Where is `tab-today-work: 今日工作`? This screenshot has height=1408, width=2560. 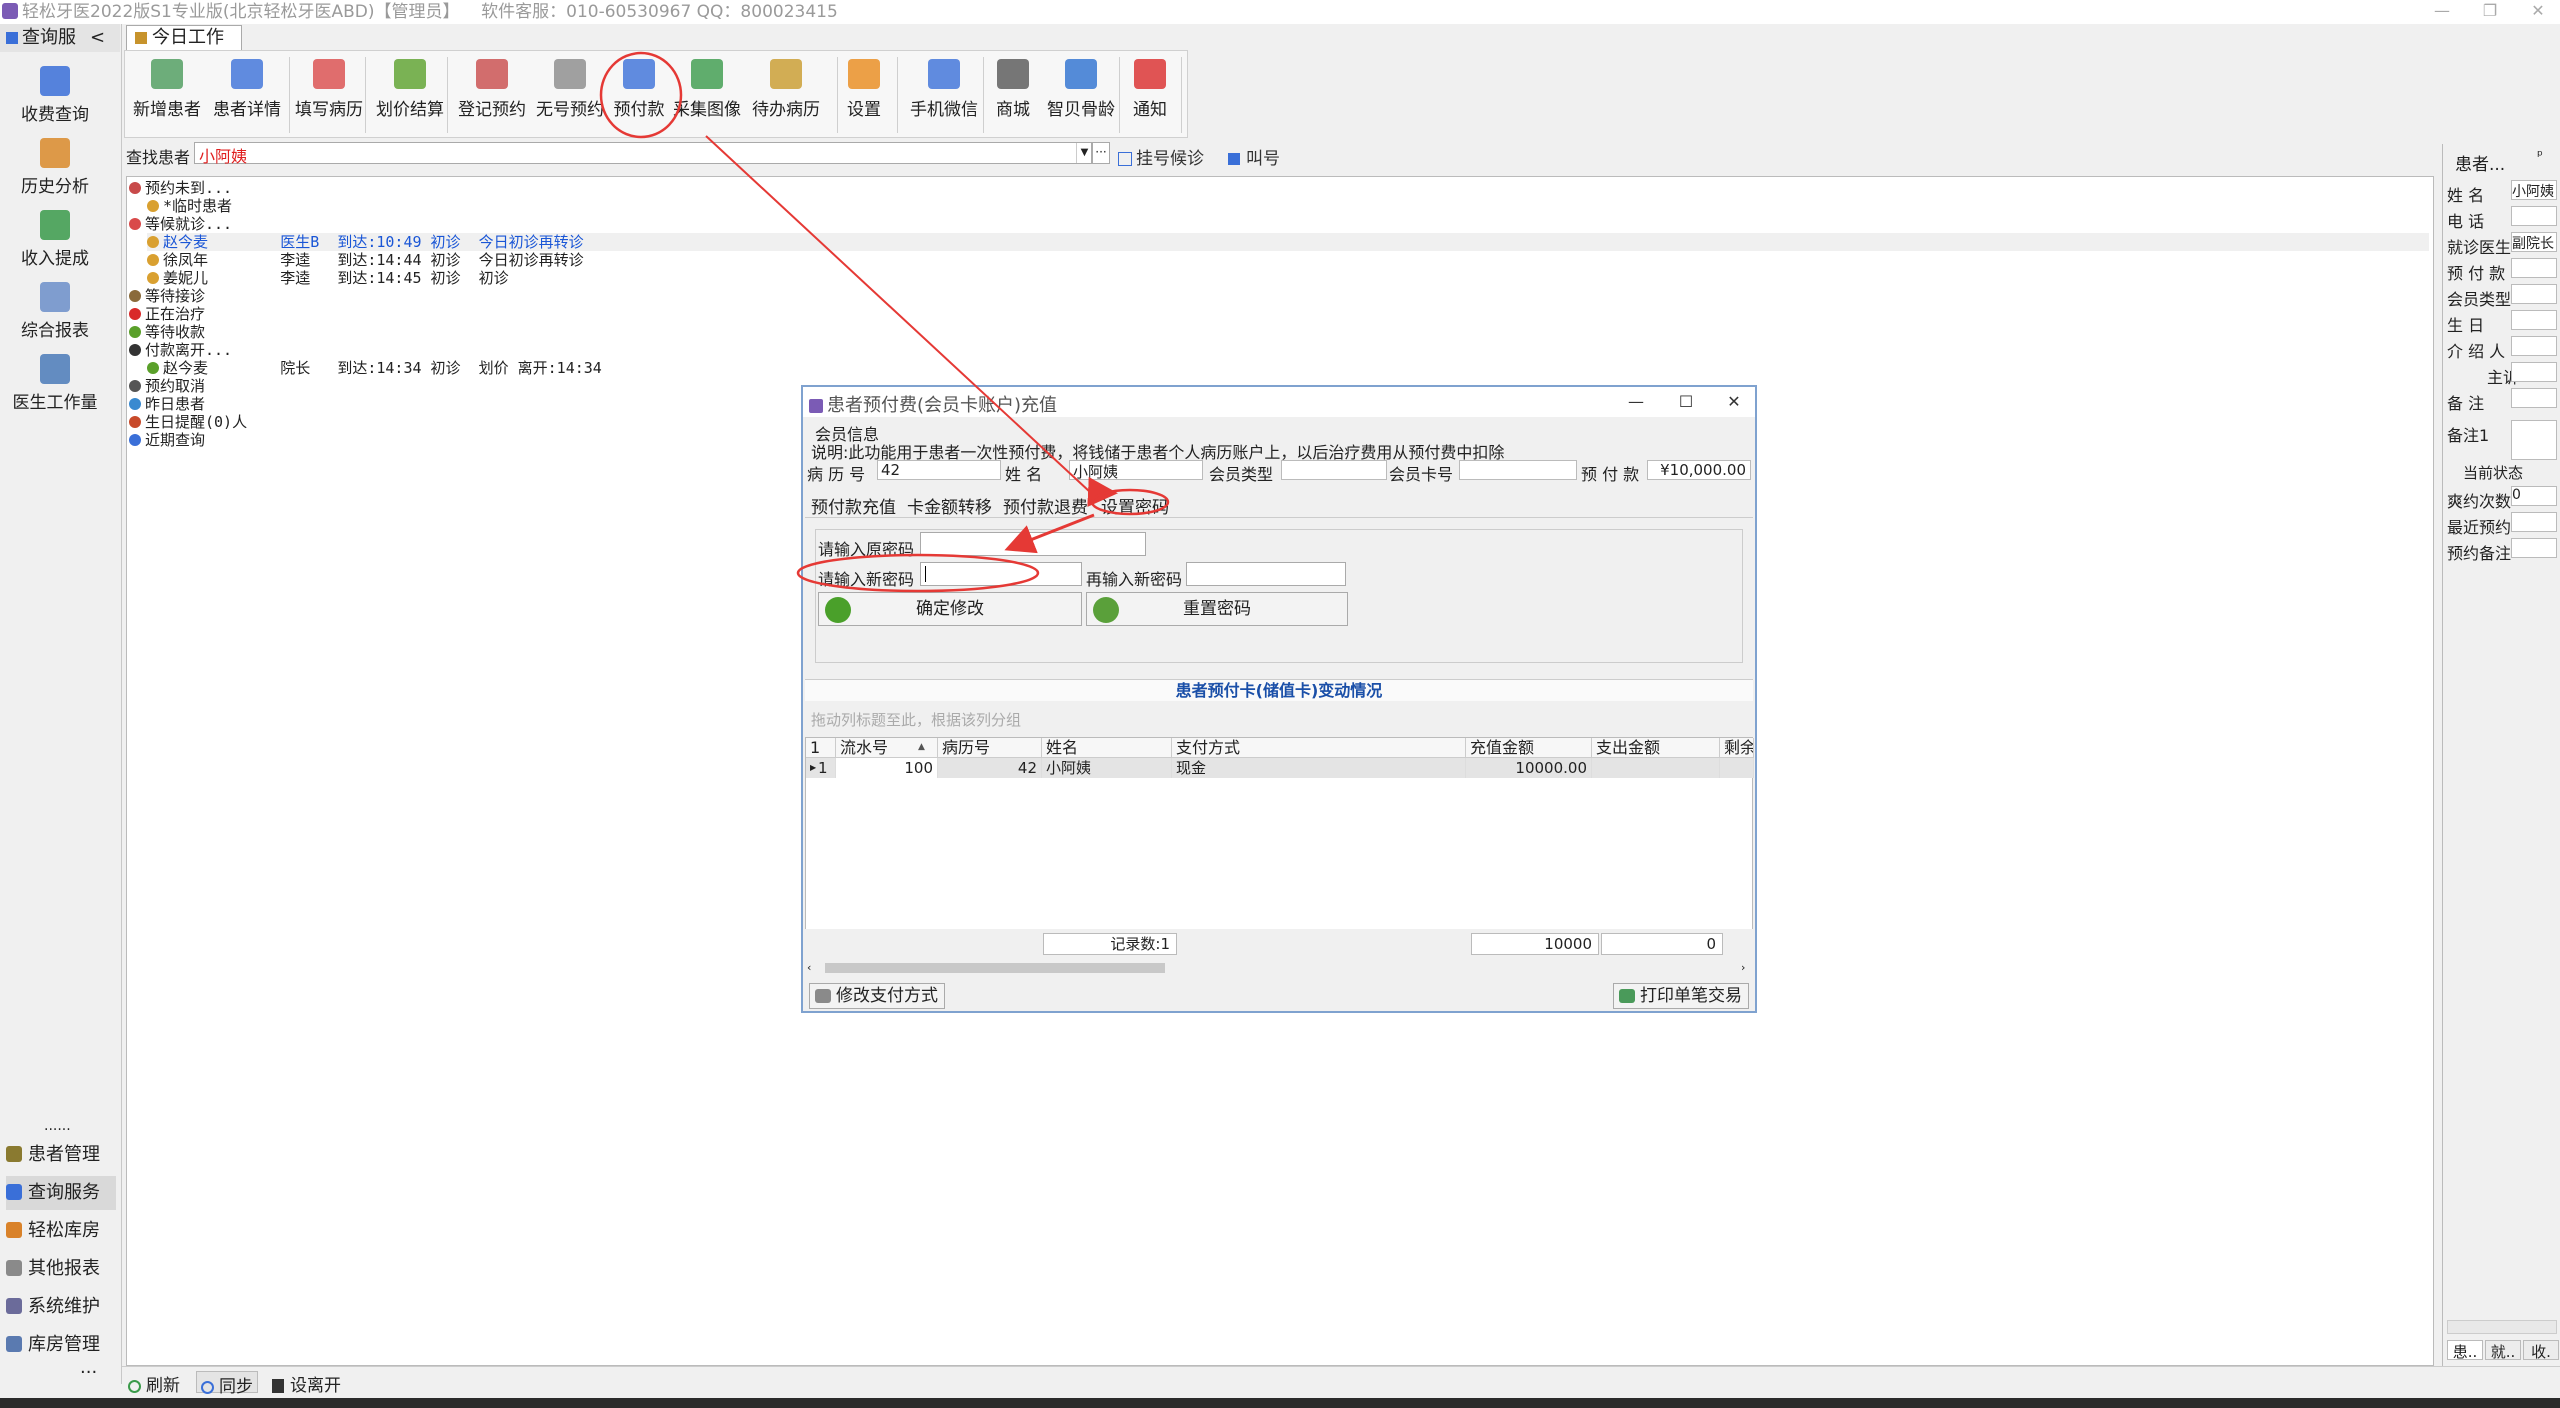
tab-today-work: 今日工作 is located at coordinates (184, 38).